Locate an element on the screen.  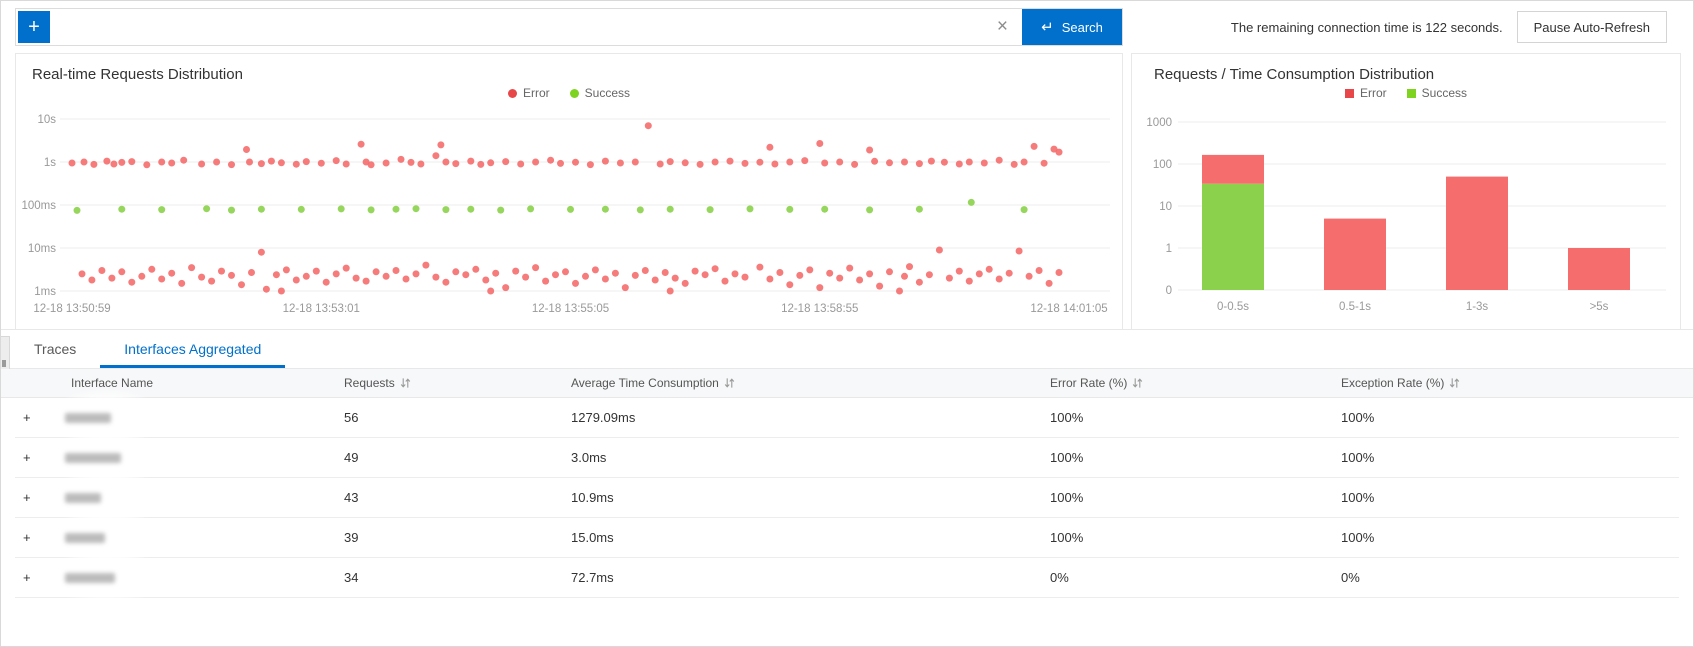
column-label: Requests is located at coordinates (369, 383).